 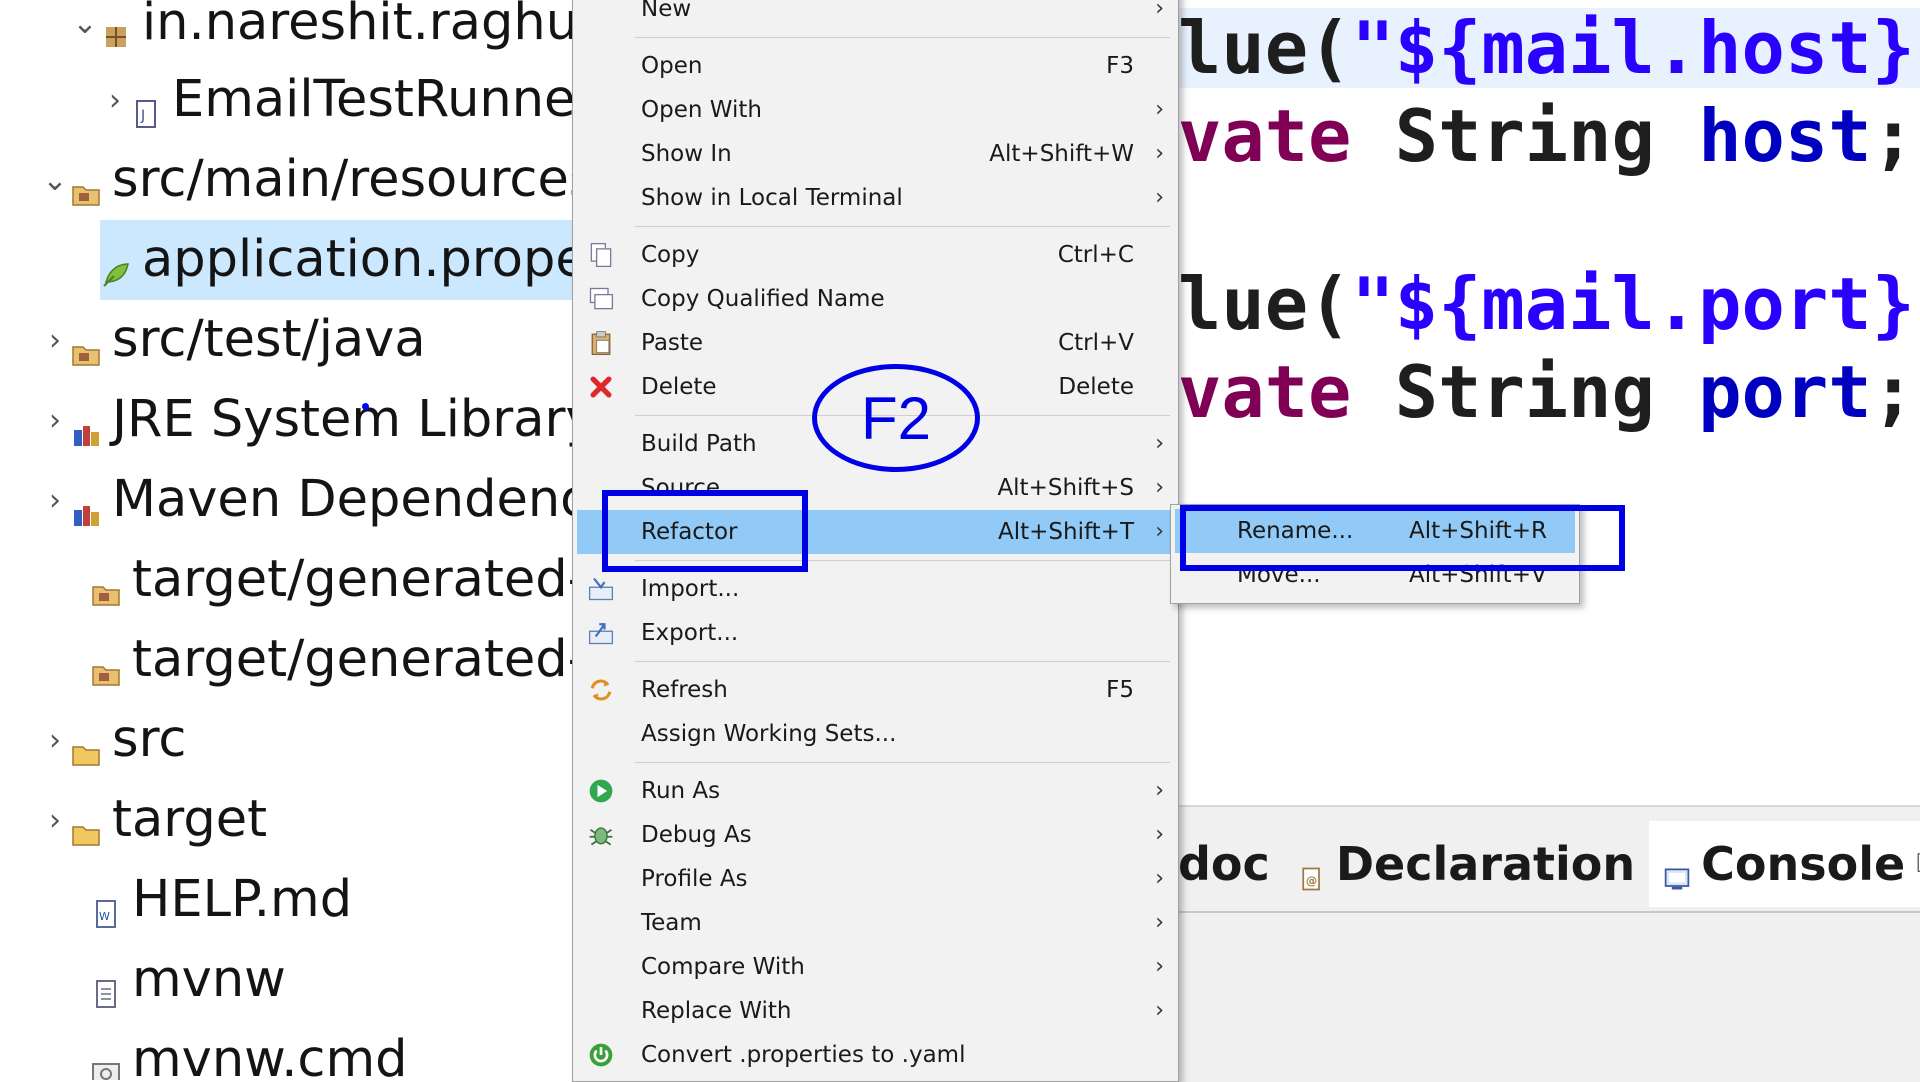 What do you see at coordinates (874, 791) in the screenshot?
I see `menu-item-run-as: Run As ›` at bounding box center [874, 791].